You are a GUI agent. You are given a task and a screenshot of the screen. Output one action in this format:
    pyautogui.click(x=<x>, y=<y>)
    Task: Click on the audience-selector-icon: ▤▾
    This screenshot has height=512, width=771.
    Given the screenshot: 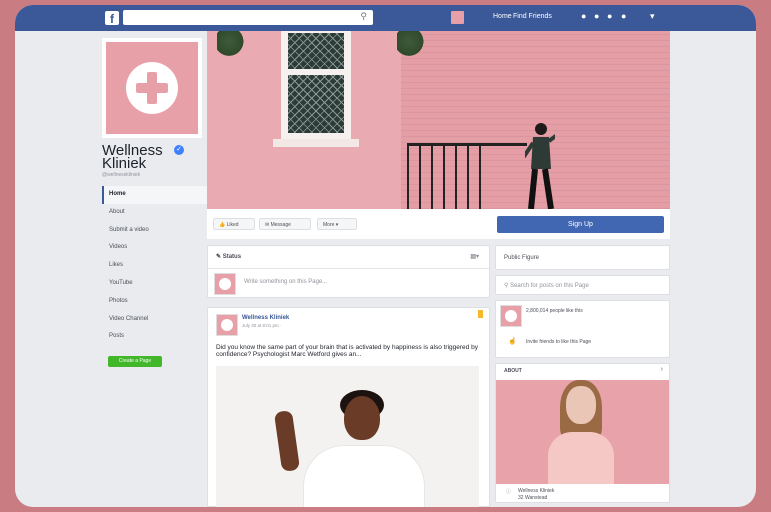 What is the action you would take?
    pyautogui.click(x=474, y=257)
    